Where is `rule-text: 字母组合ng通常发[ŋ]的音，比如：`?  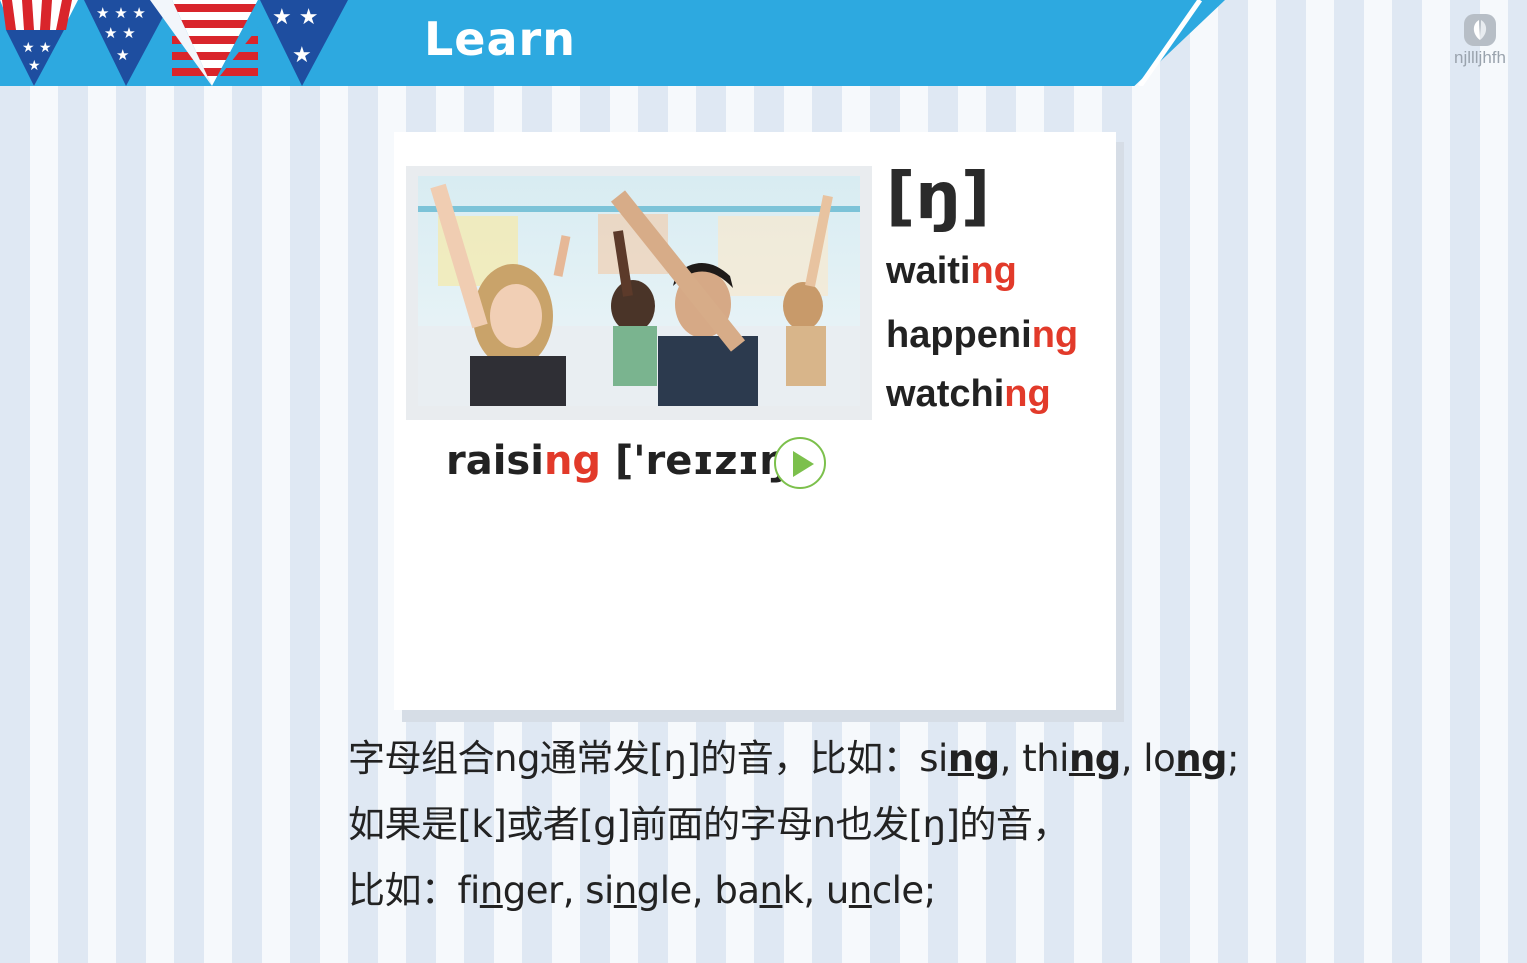
rule-text: 字母组合ng通常发[ŋ]的音，比如： is located at coordinates (634, 758).